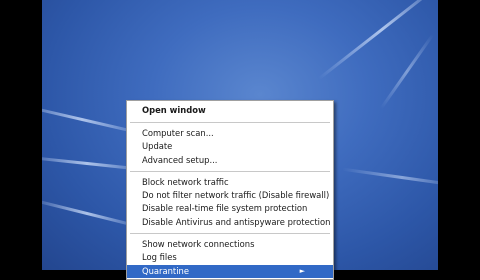 The image size is (480, 280). Describe the element at coordinates (459, 135) in the screenshot. I see `letterbox-right` at that location.